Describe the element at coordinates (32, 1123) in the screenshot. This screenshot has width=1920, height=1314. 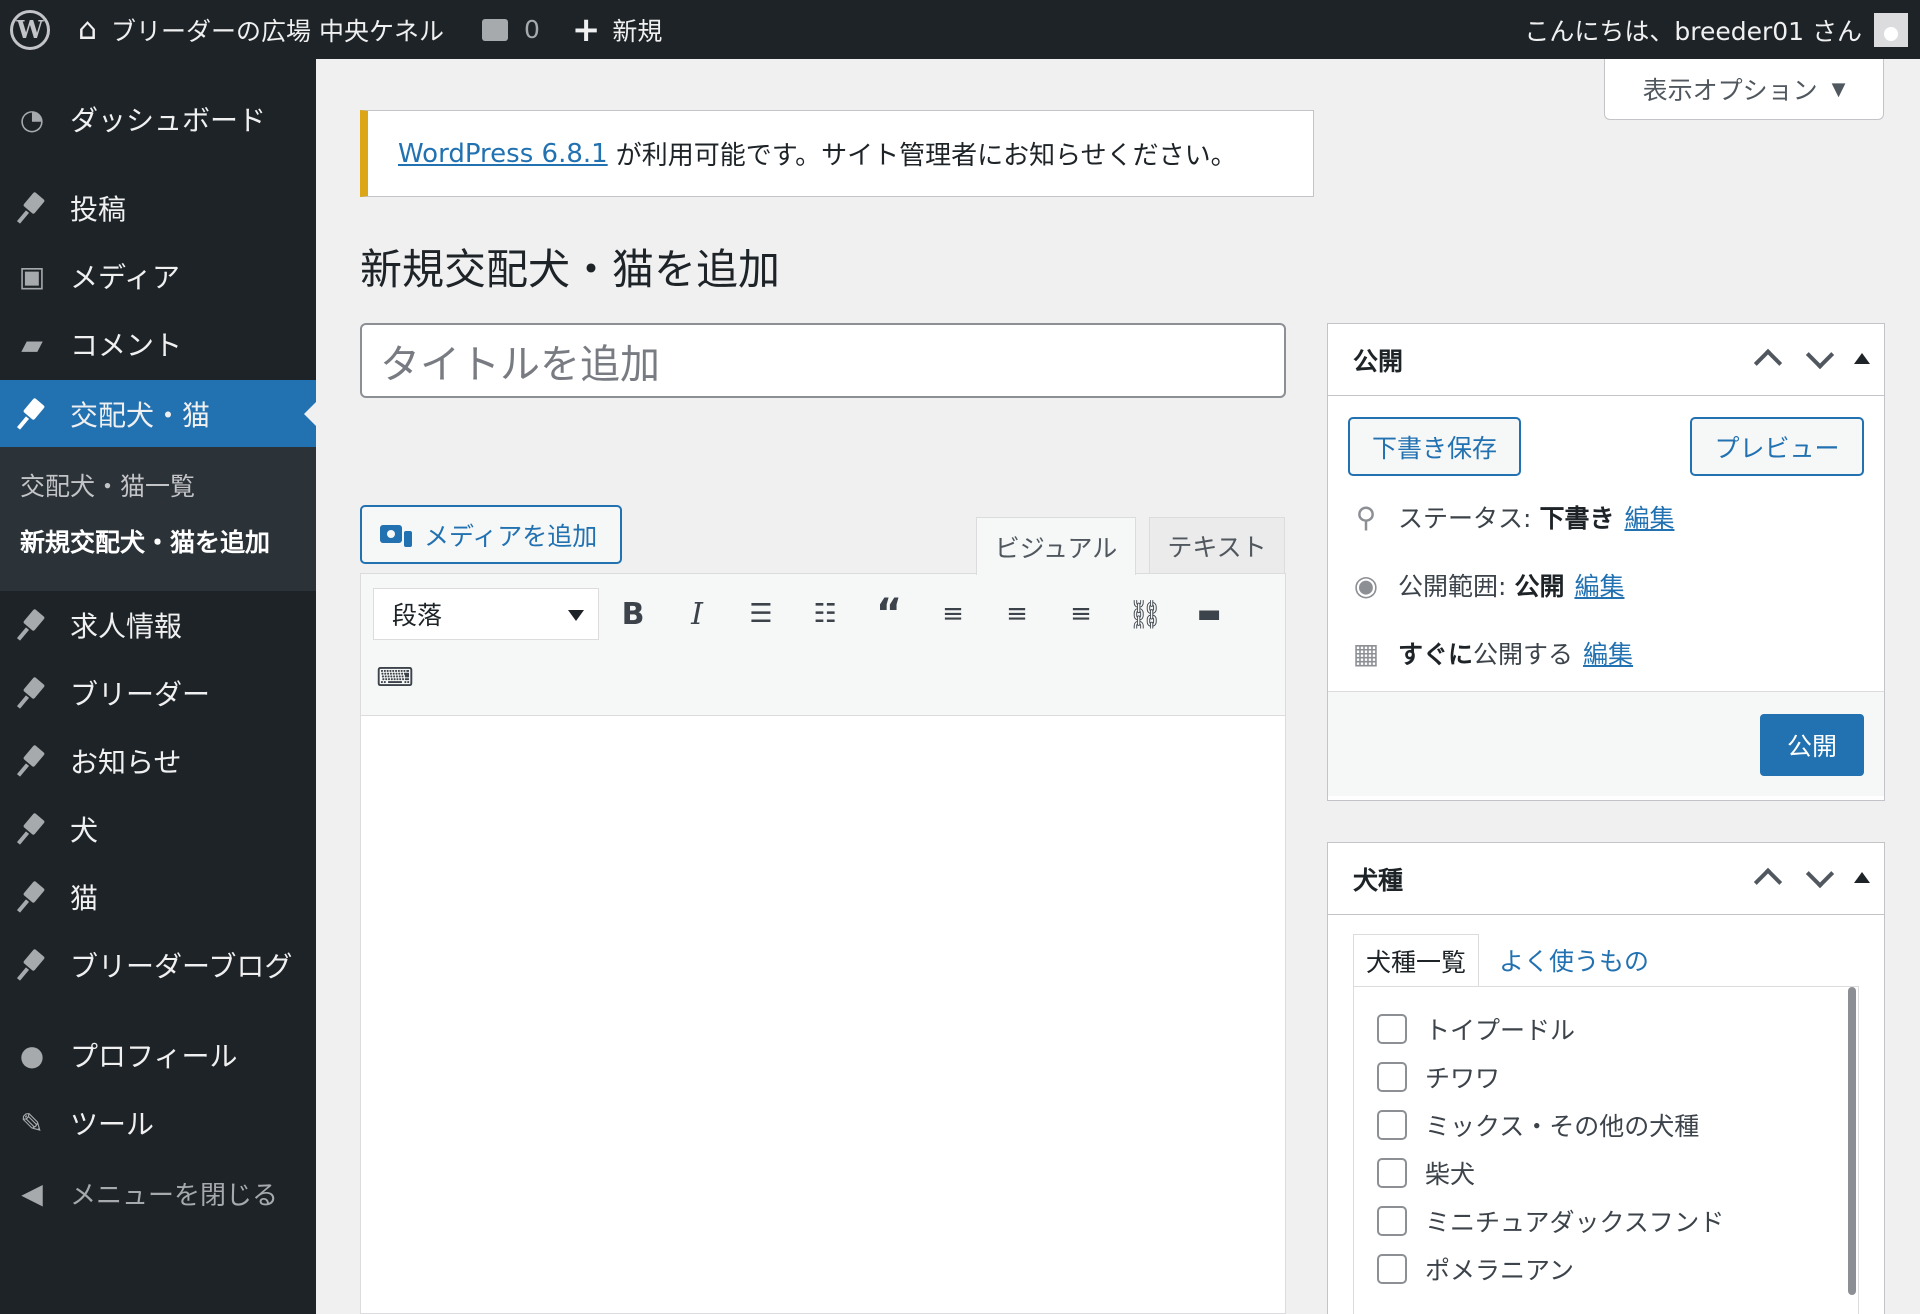
I see `wrench-icon: ✎` at that location.